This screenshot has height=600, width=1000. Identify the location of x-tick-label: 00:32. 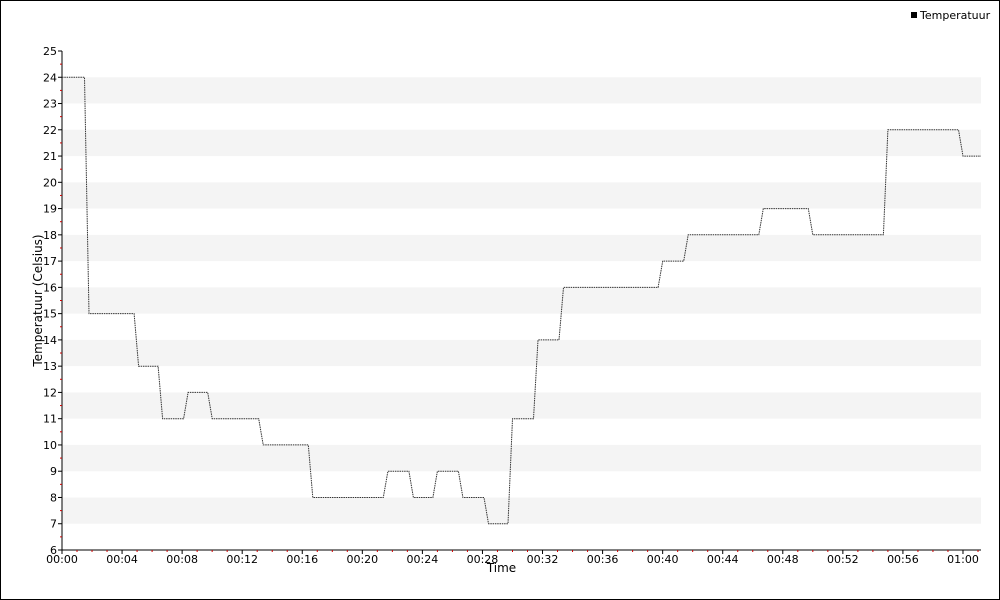
(543, 559).